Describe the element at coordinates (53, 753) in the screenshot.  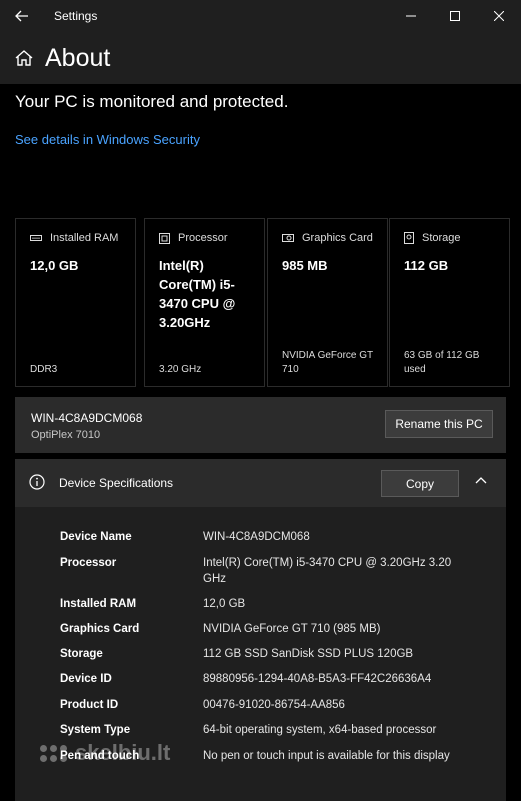
I see `watermark-logo-icon` at that location.